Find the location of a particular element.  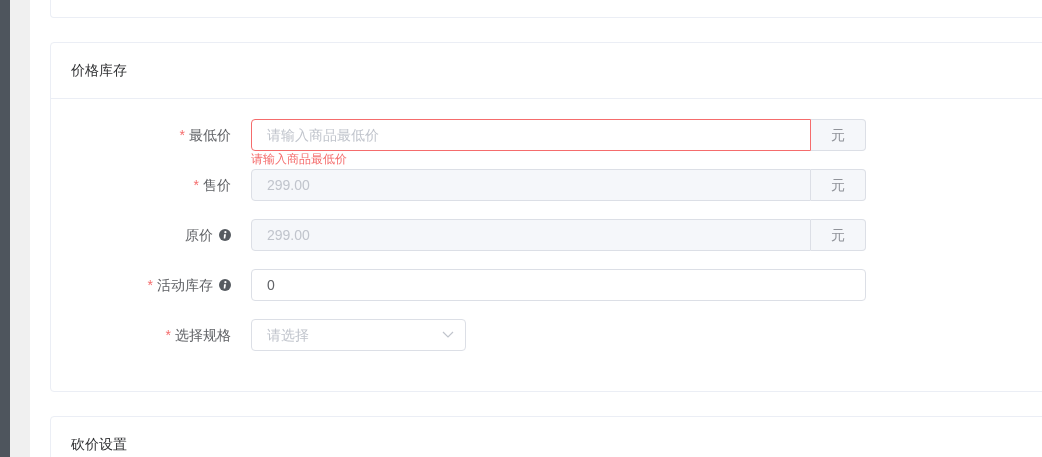

chevron-down-icon is located at coordinates (448, 335).